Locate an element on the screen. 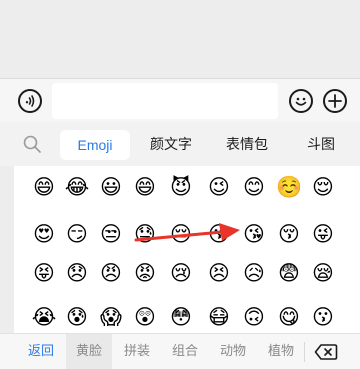 The height and width of the screenshot is (369, 360). voice-button is located at coordinates (30, 101).